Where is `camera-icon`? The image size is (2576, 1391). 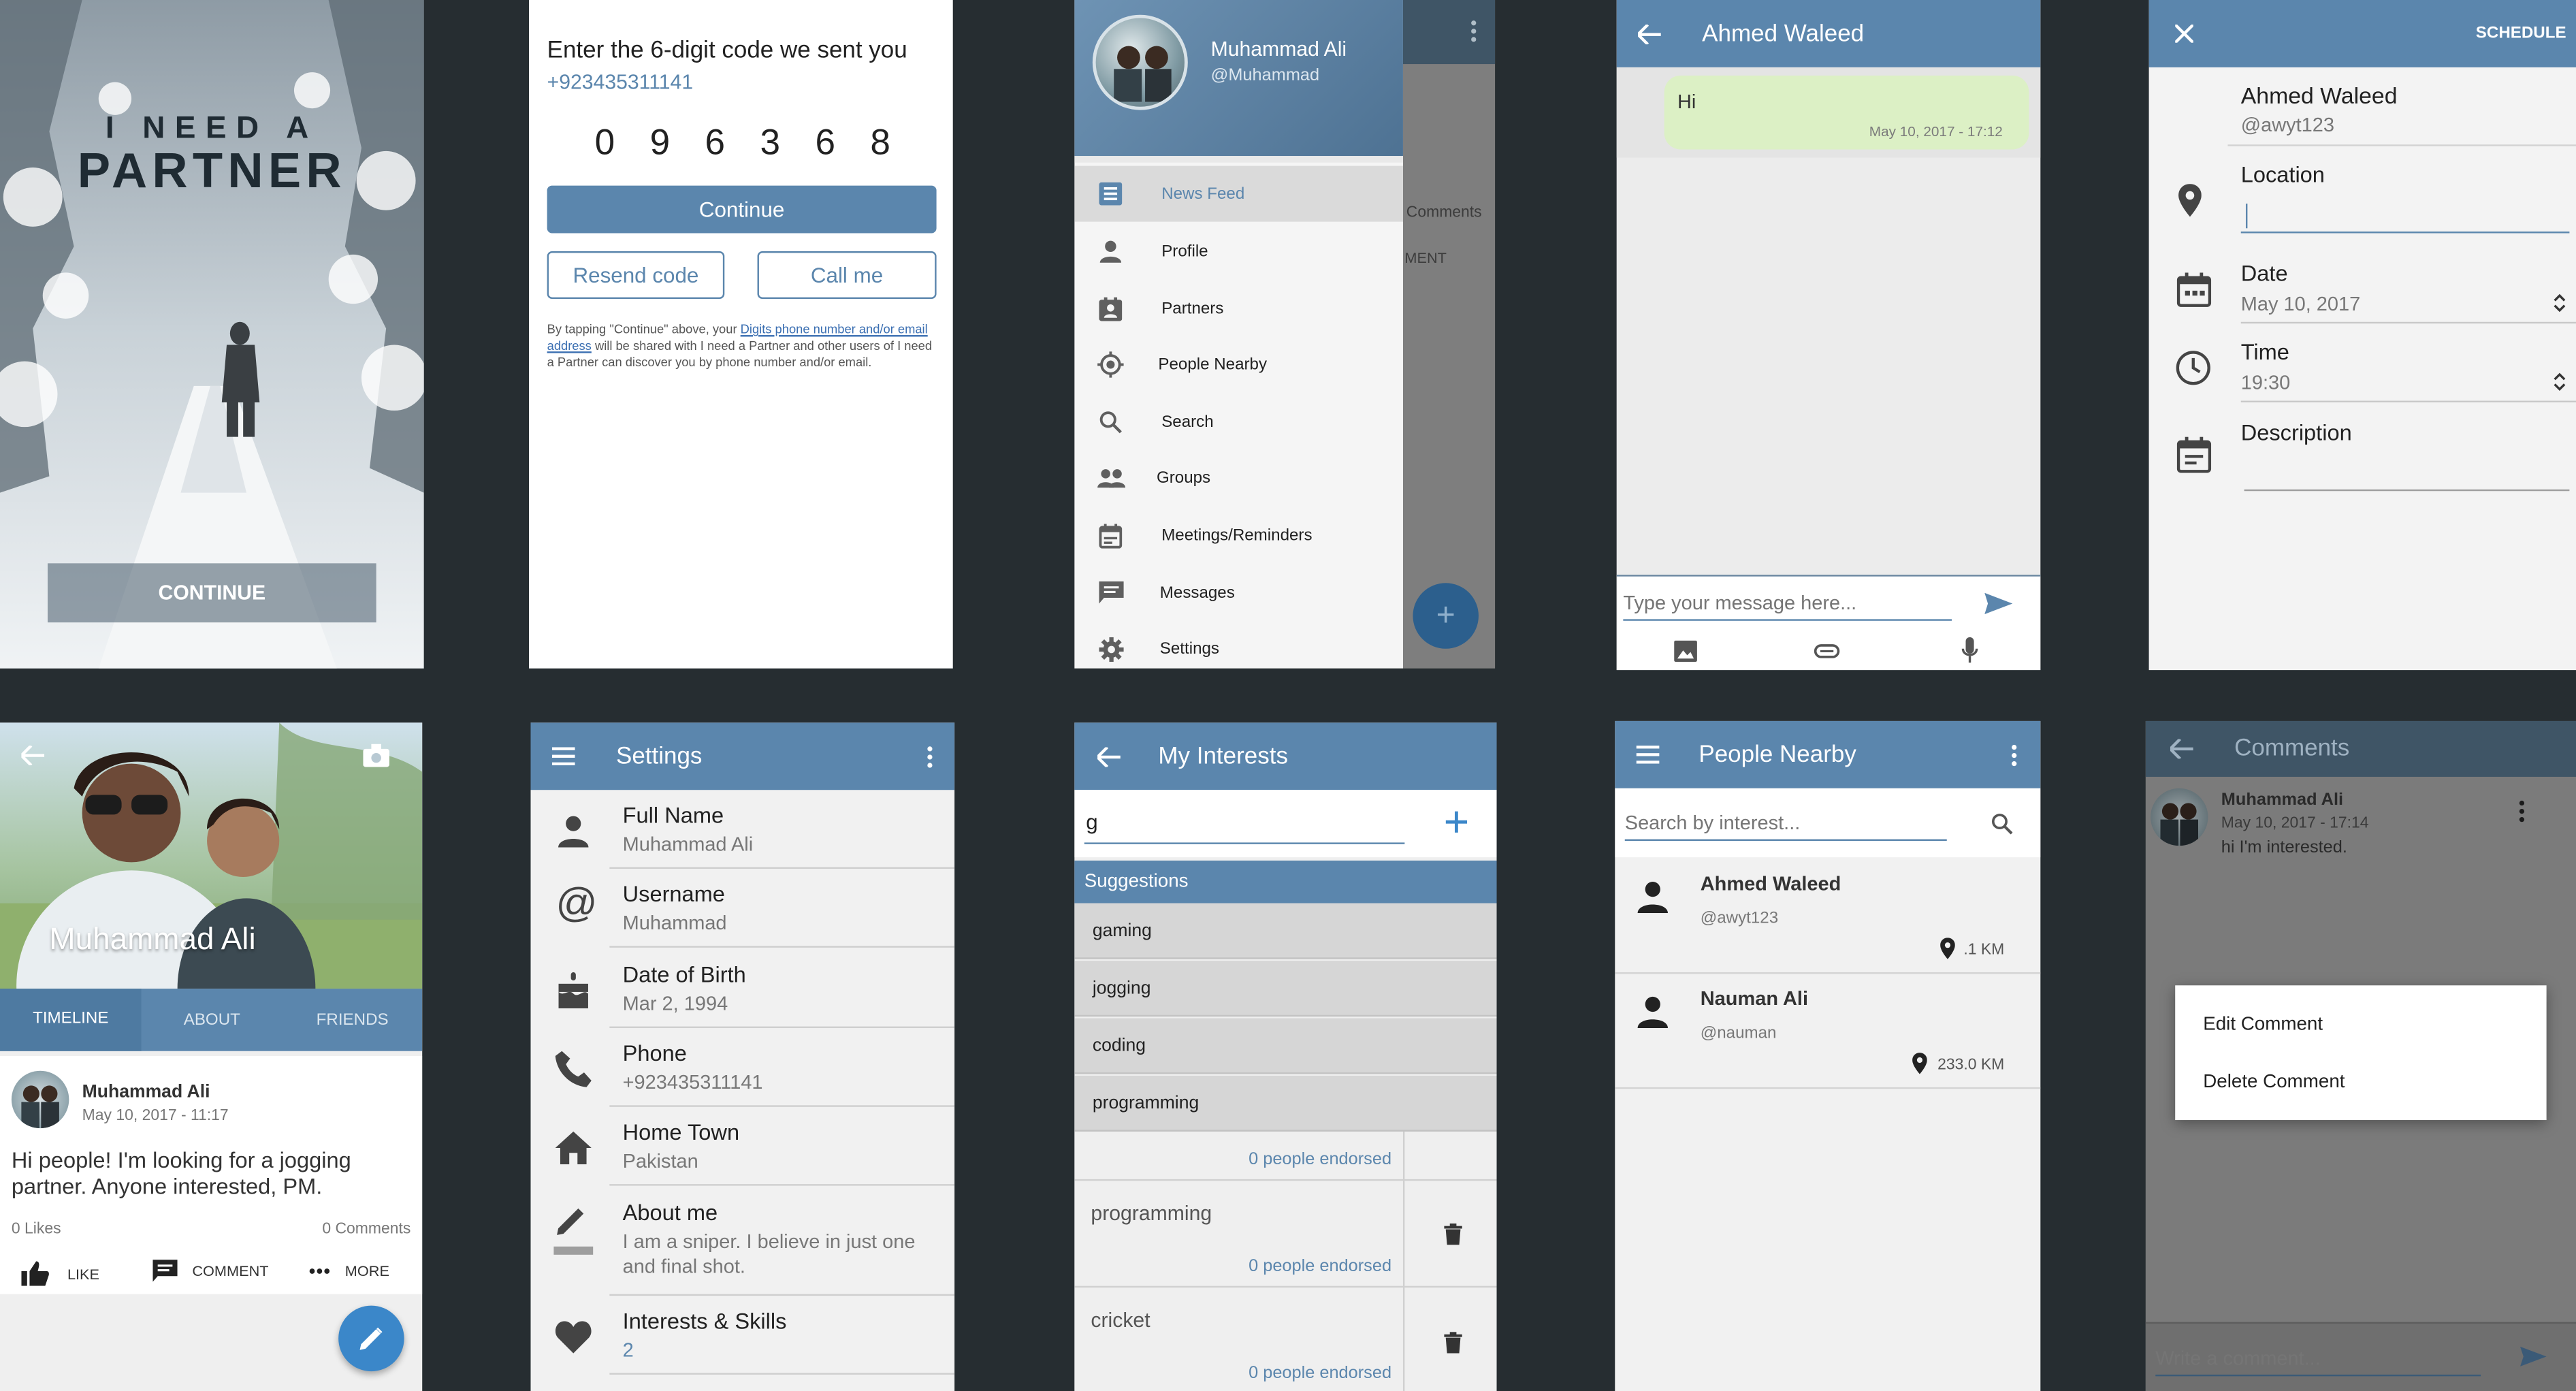 camera-icon is located at coordinates (376, 756).